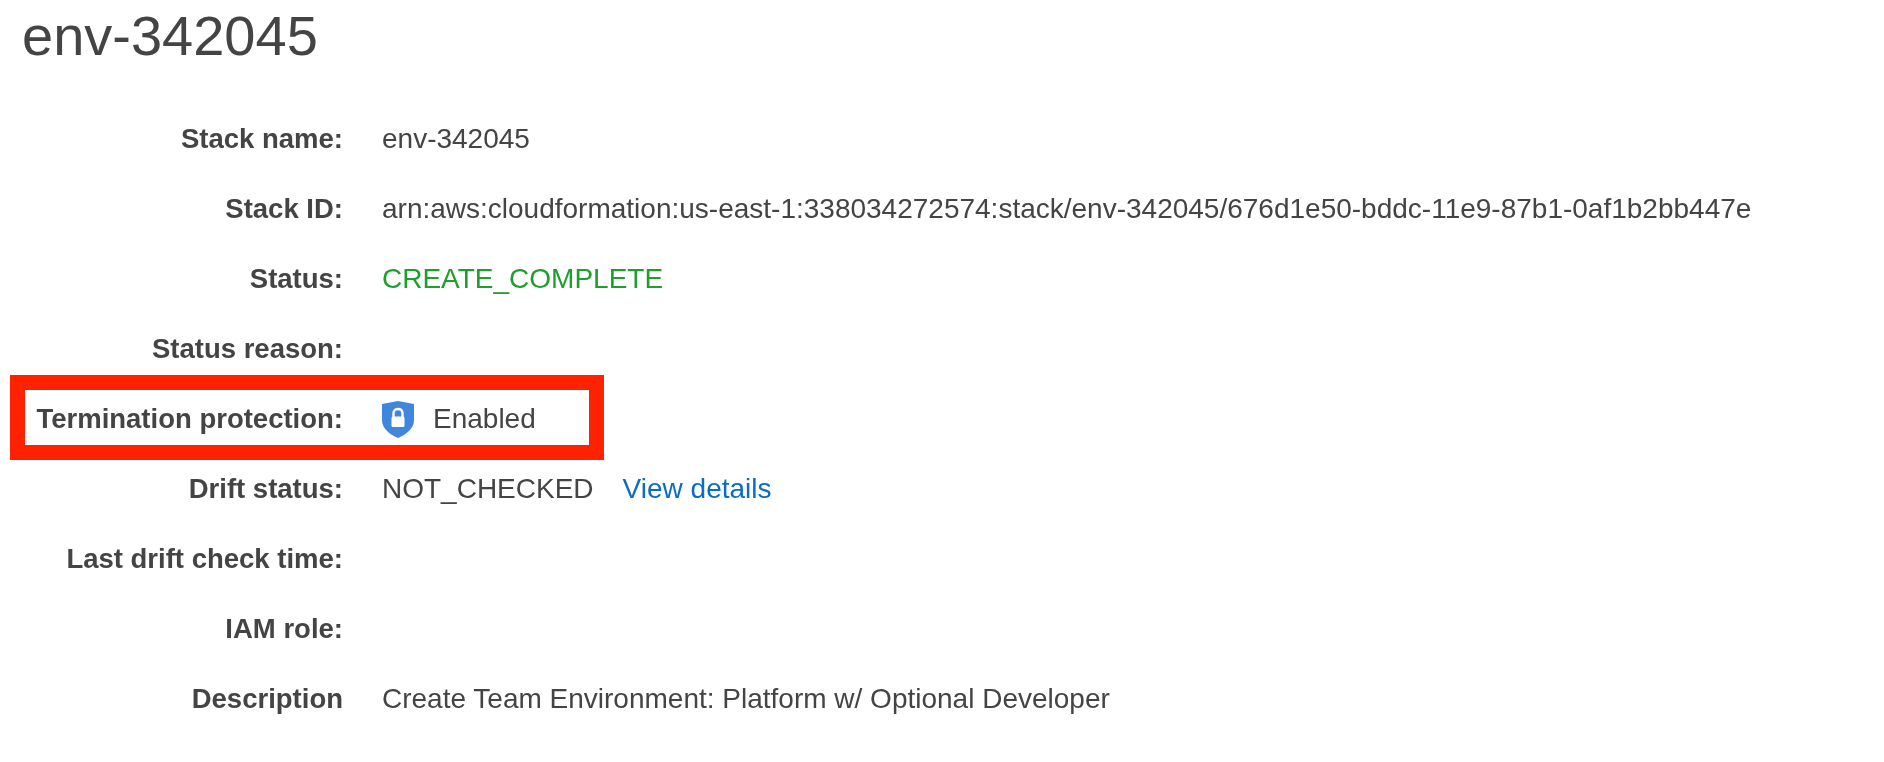 The image size is (1884, 762). I want to click on view-details-link: View details, so click(697, 489).